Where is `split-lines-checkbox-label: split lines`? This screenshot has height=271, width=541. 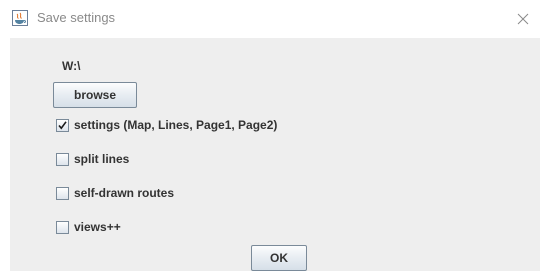 split-lines-checkbox-label: split lines is located at coordinates (102, 159).